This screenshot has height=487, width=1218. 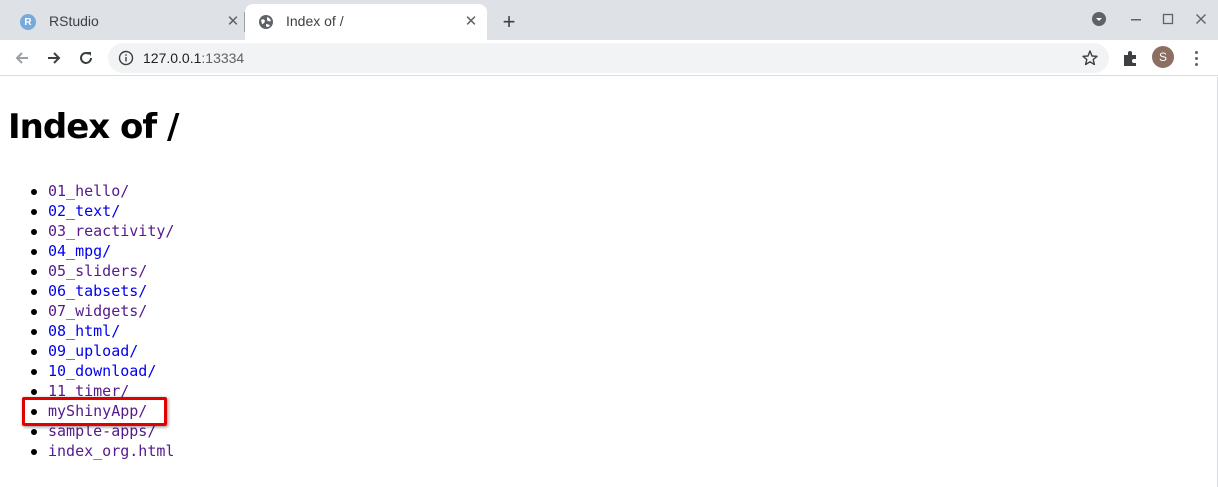 I want to click on list-item: 01_hello/, so click(x=101, y=191).